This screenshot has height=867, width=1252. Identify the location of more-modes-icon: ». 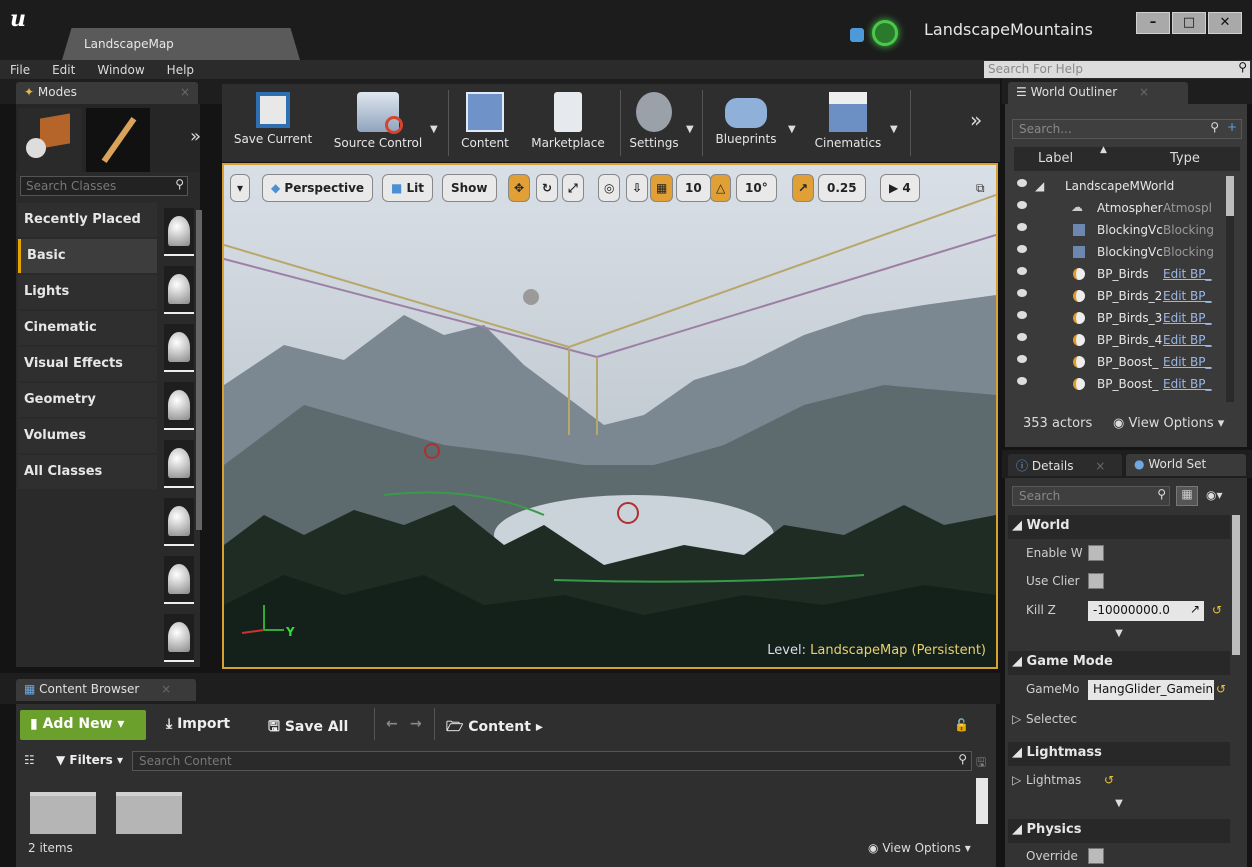
(195, 136).